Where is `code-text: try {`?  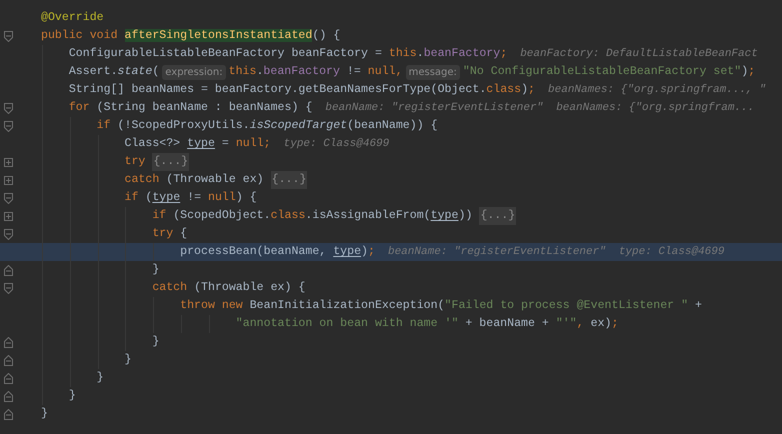 code-text: try { is located at coordinates (170, 234).